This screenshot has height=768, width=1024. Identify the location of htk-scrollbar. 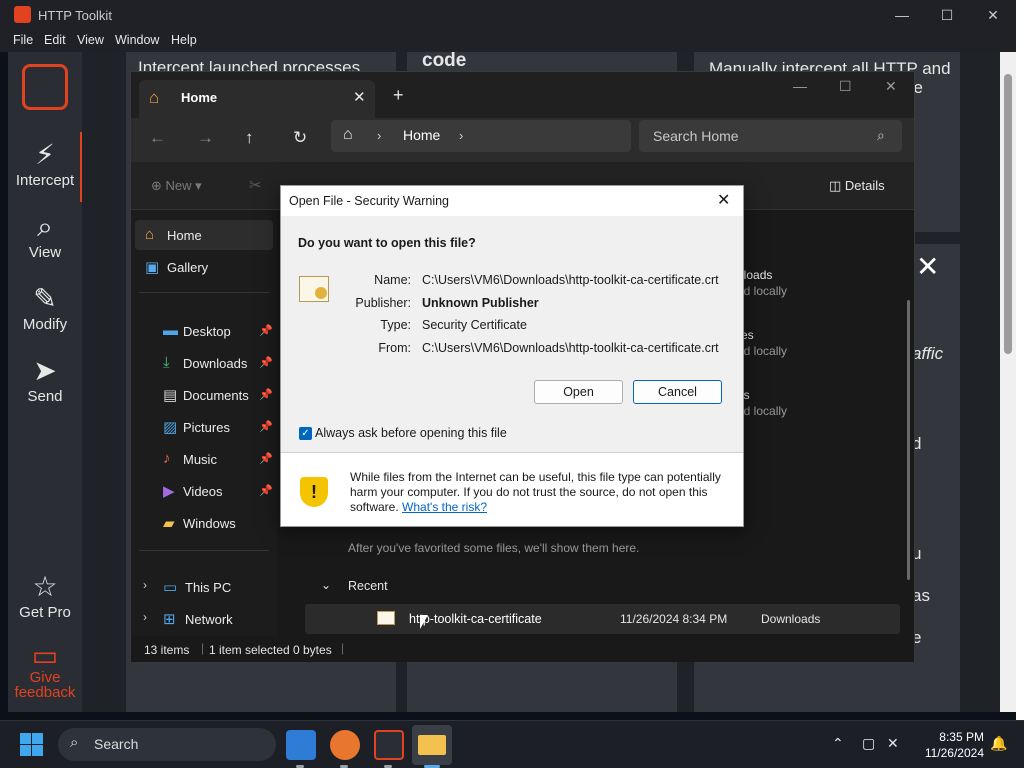
(1008, 382).